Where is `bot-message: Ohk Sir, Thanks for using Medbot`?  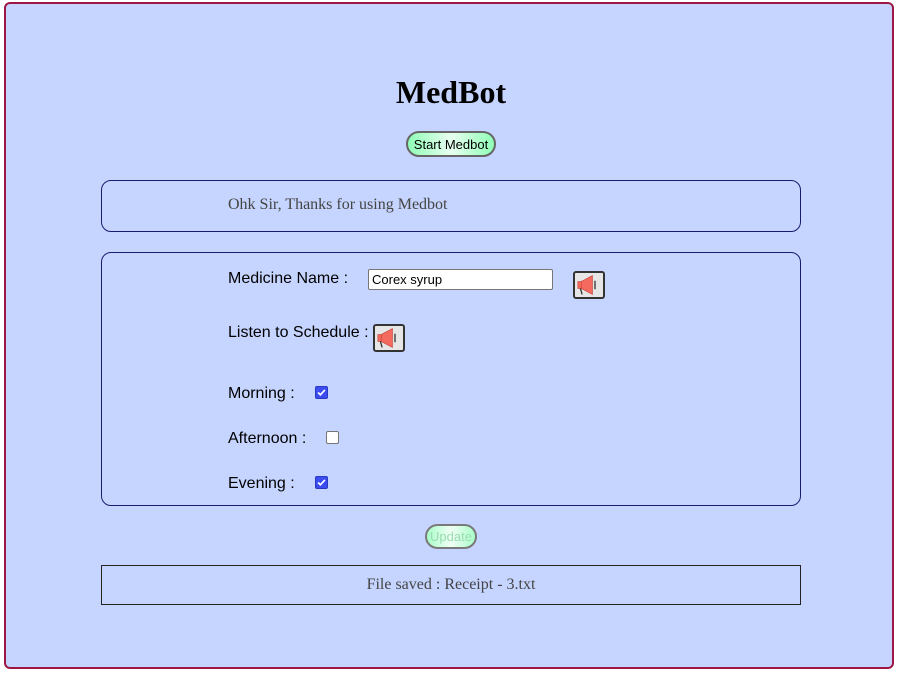 bot-message: Ohk Sir, Thanks for using Medbot is located at coordinates (338, 204).